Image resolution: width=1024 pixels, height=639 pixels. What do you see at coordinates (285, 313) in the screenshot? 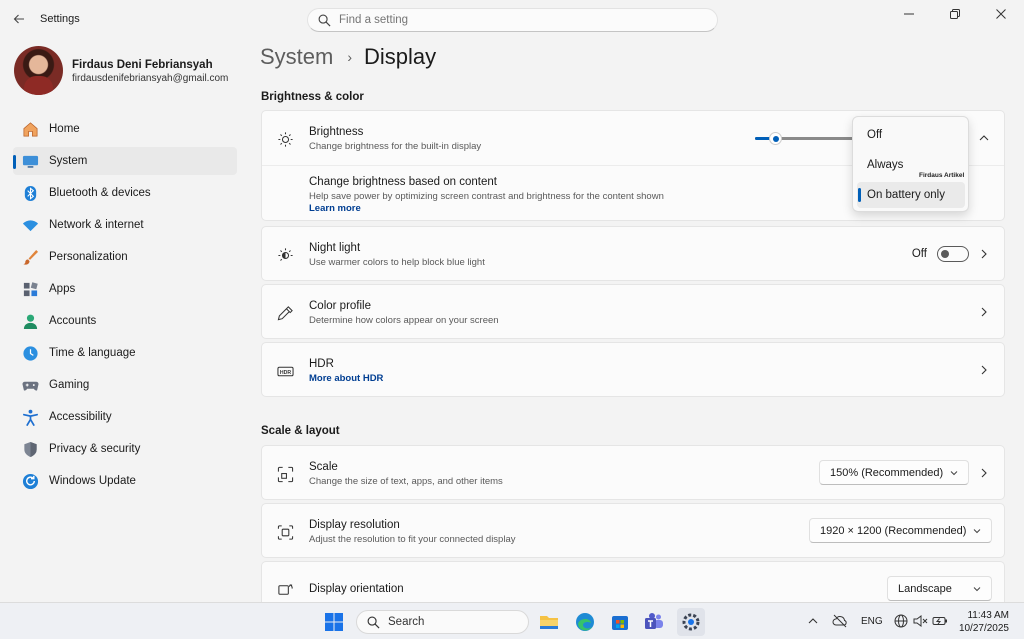
I see `eyedropper-icon` at bounding box center [285, 313].